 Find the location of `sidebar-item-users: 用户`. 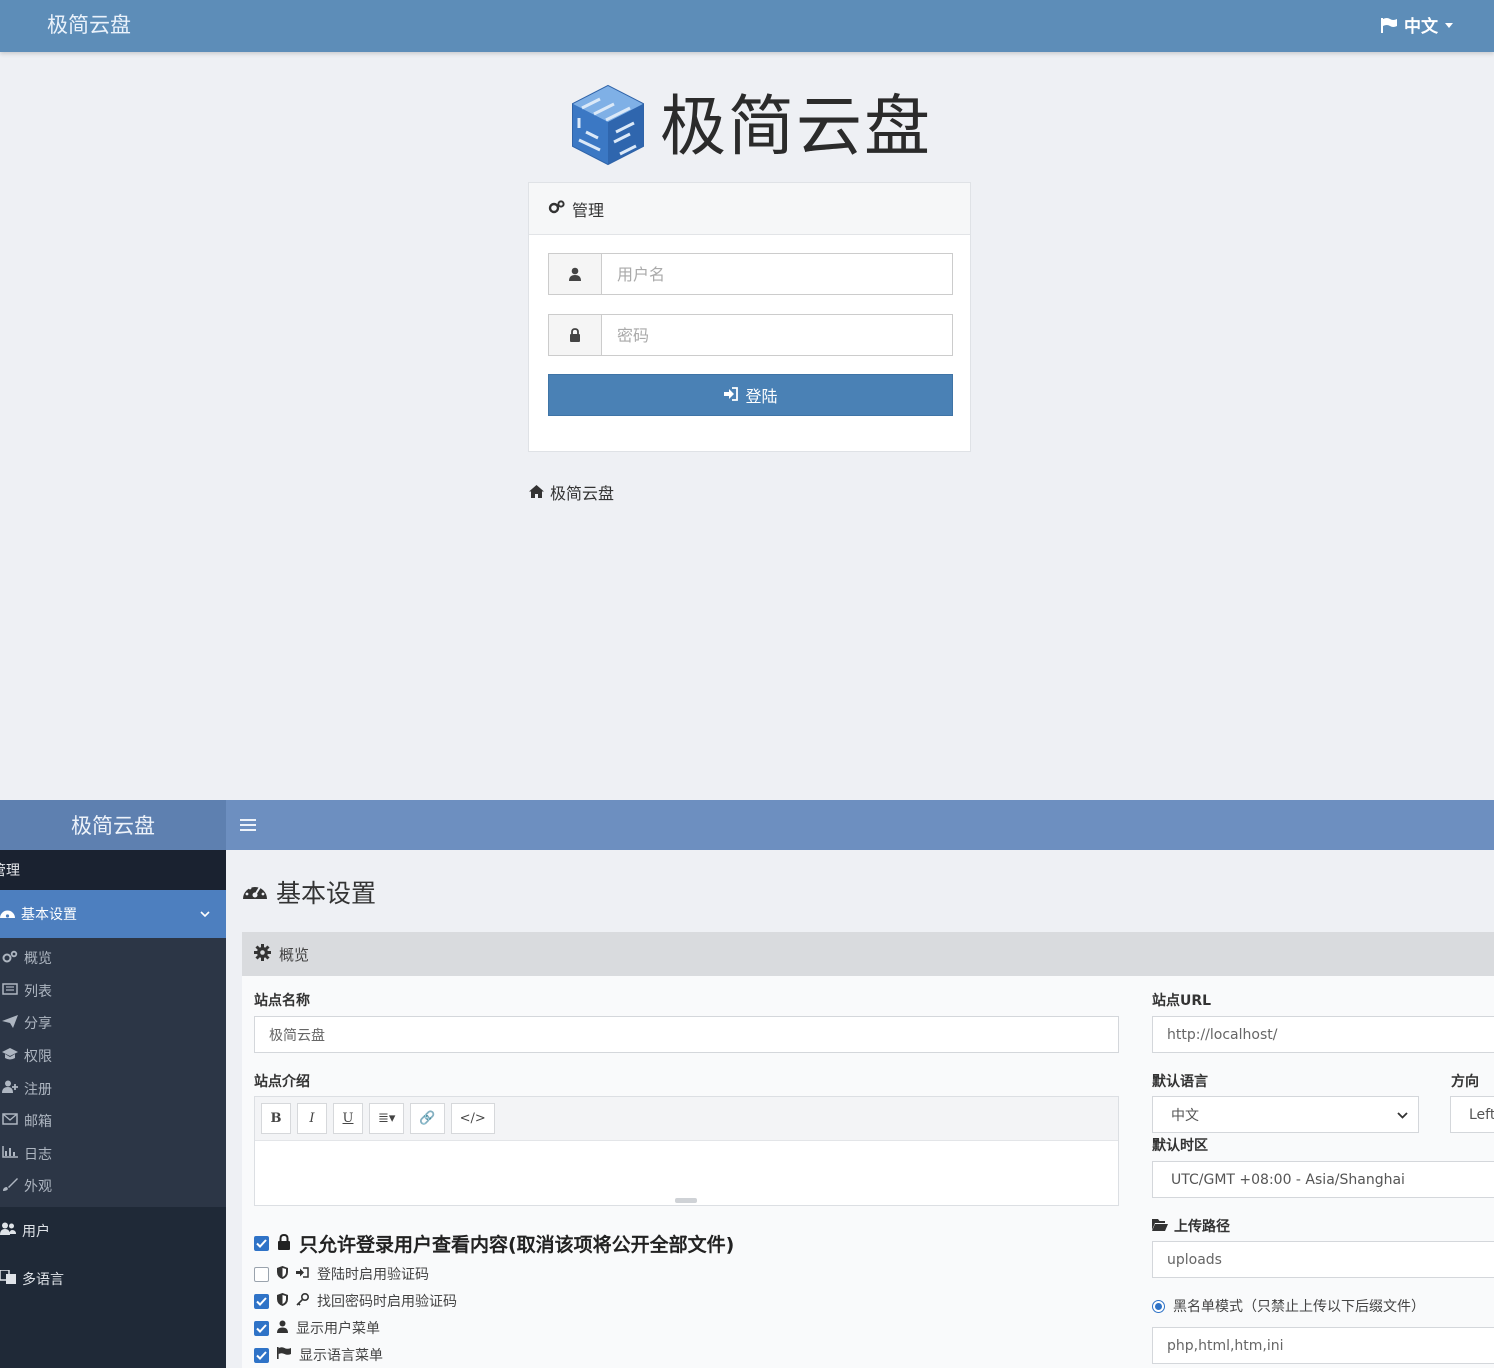

sidebar-item-users: 用户 is located at coordinates (113, 1231).